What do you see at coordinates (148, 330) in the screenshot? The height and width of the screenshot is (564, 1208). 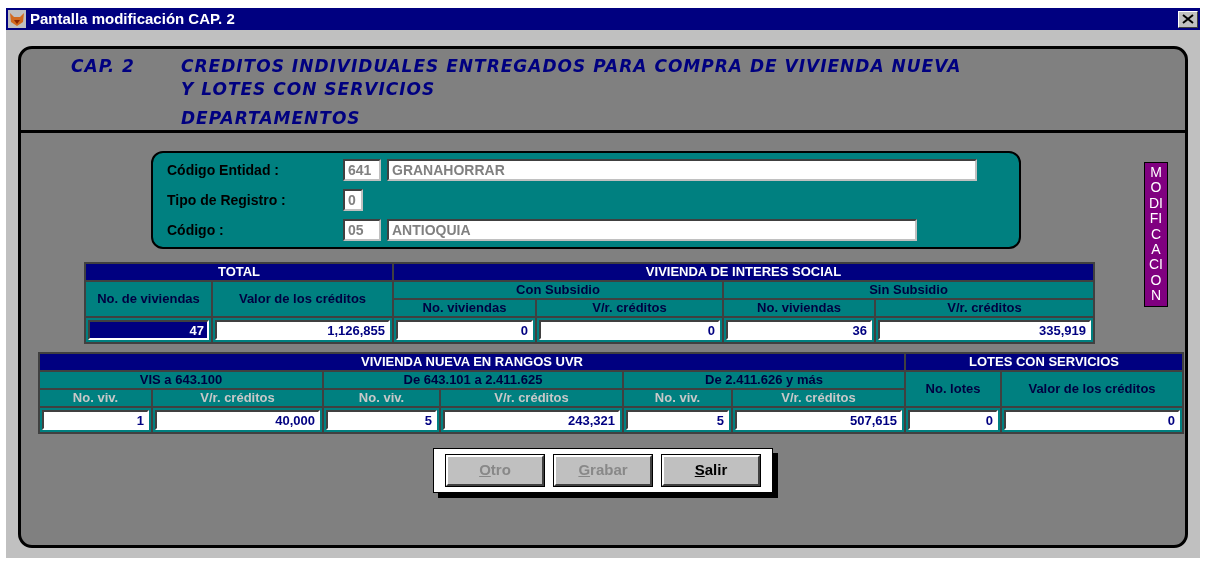 I see `value-field: 47` at bounding box center [148, 330].